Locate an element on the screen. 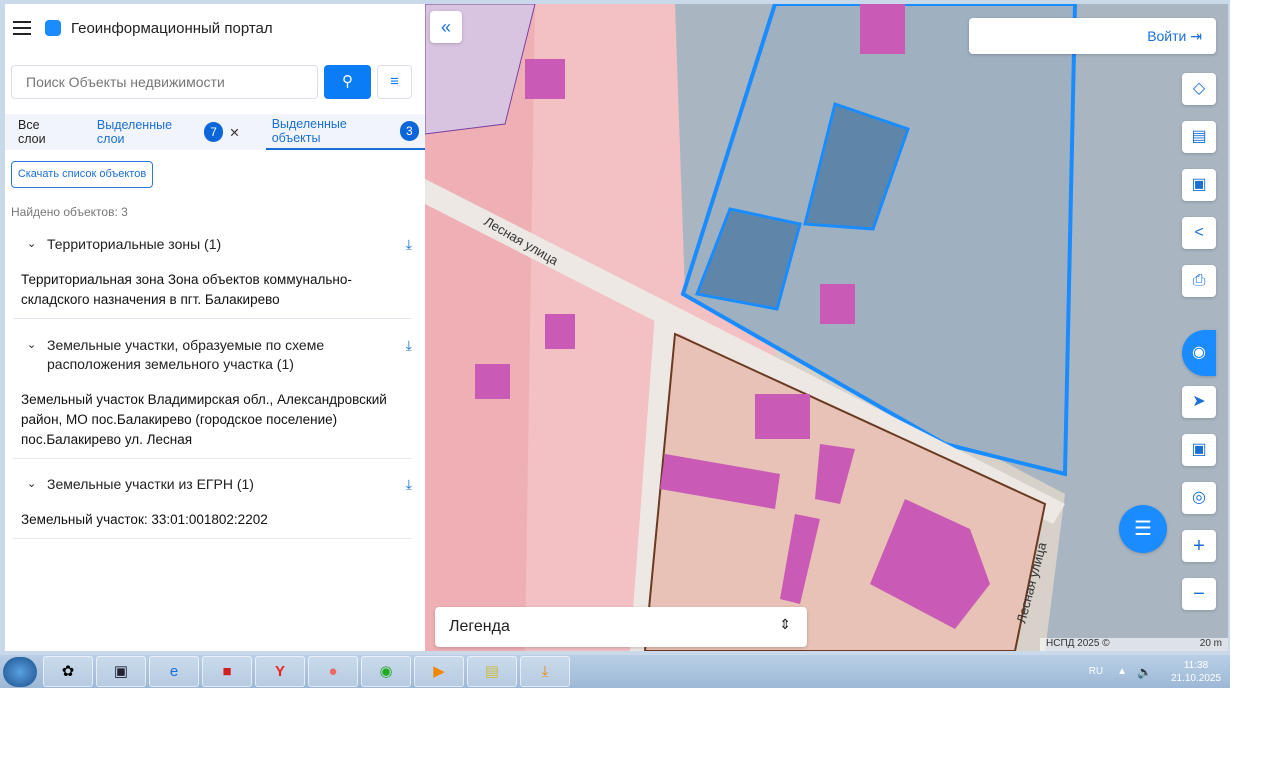  geo-search-icon: ◎ is located at coordinates (1199, 497).